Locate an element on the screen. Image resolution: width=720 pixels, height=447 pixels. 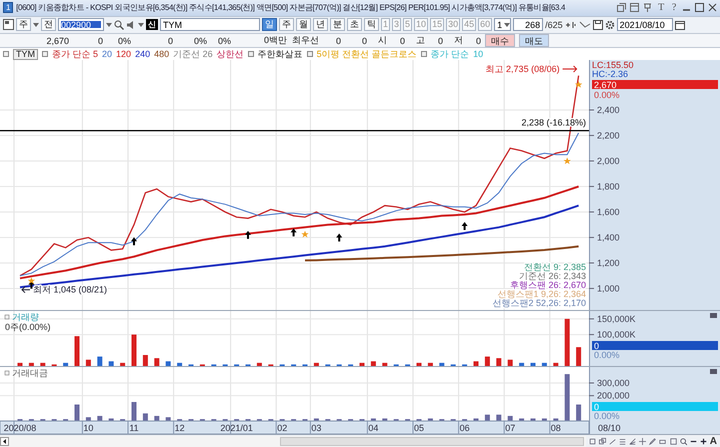
restore-window-icon is located at coordinates (621, 7).